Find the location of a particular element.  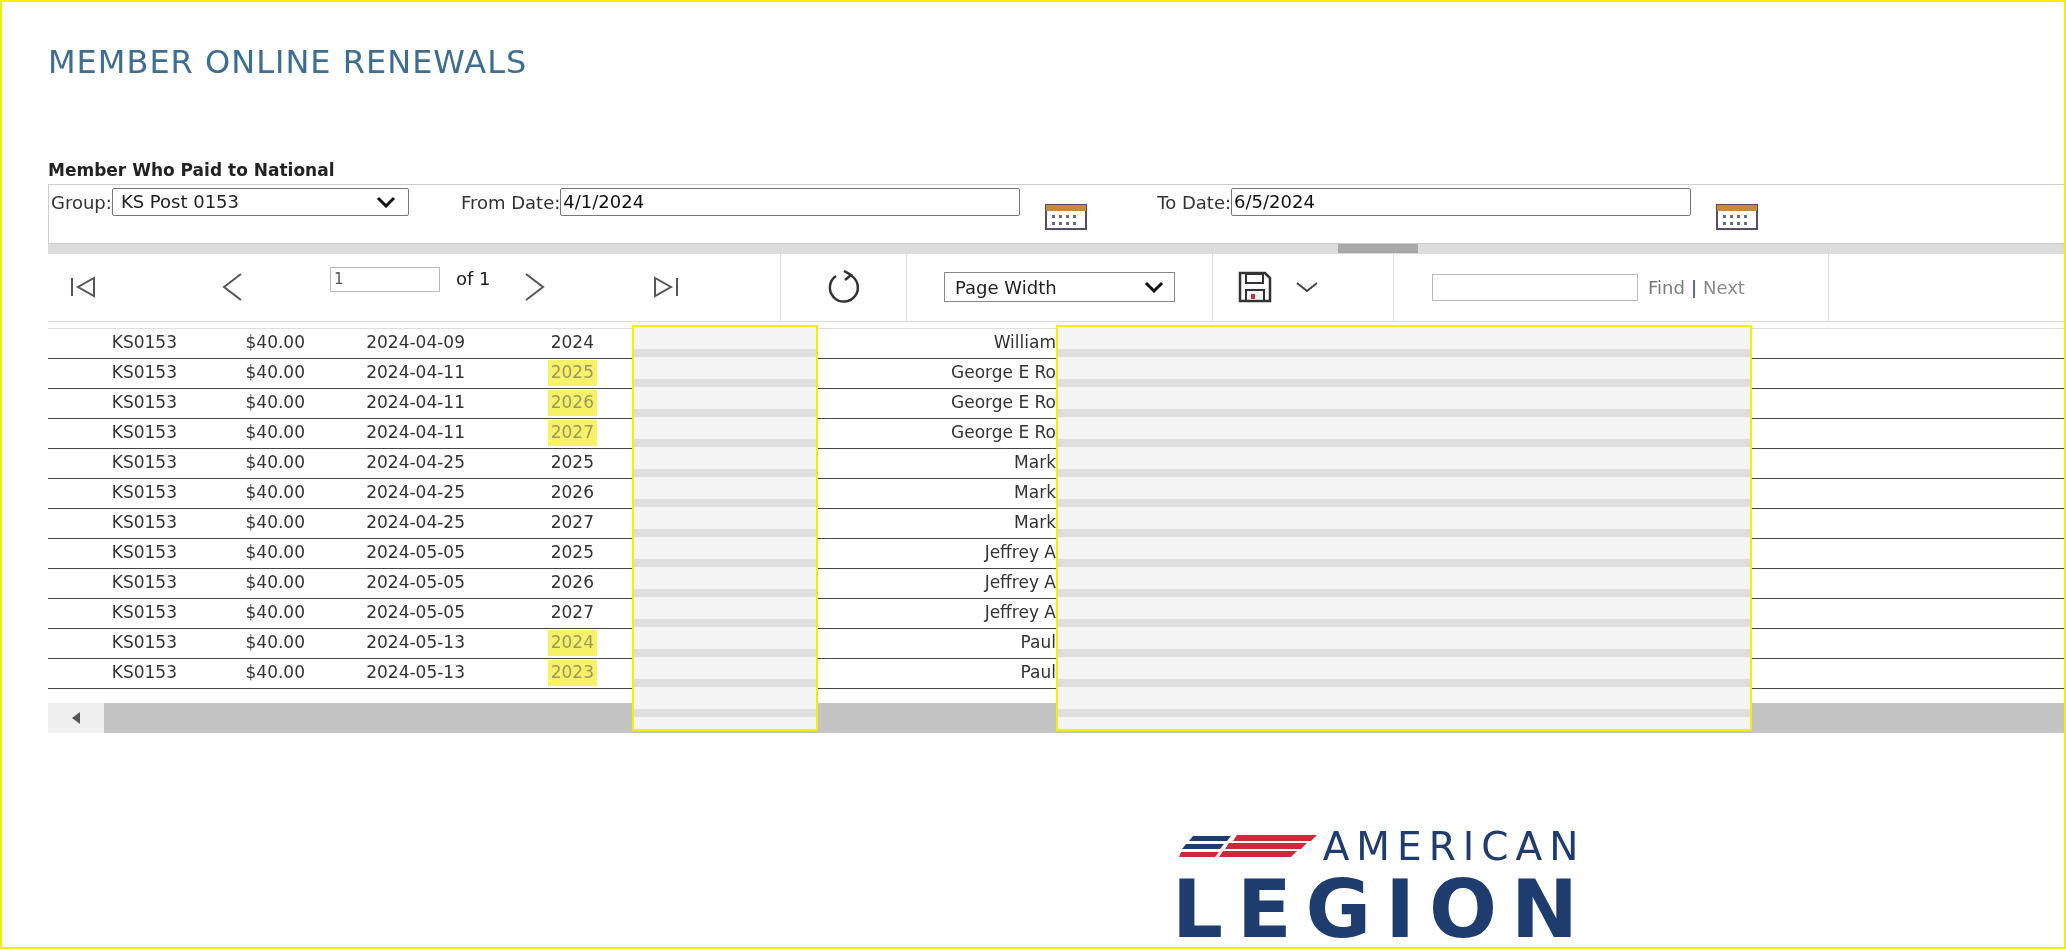

highlighted-year: 2026 is located at coordinates (572, 403).